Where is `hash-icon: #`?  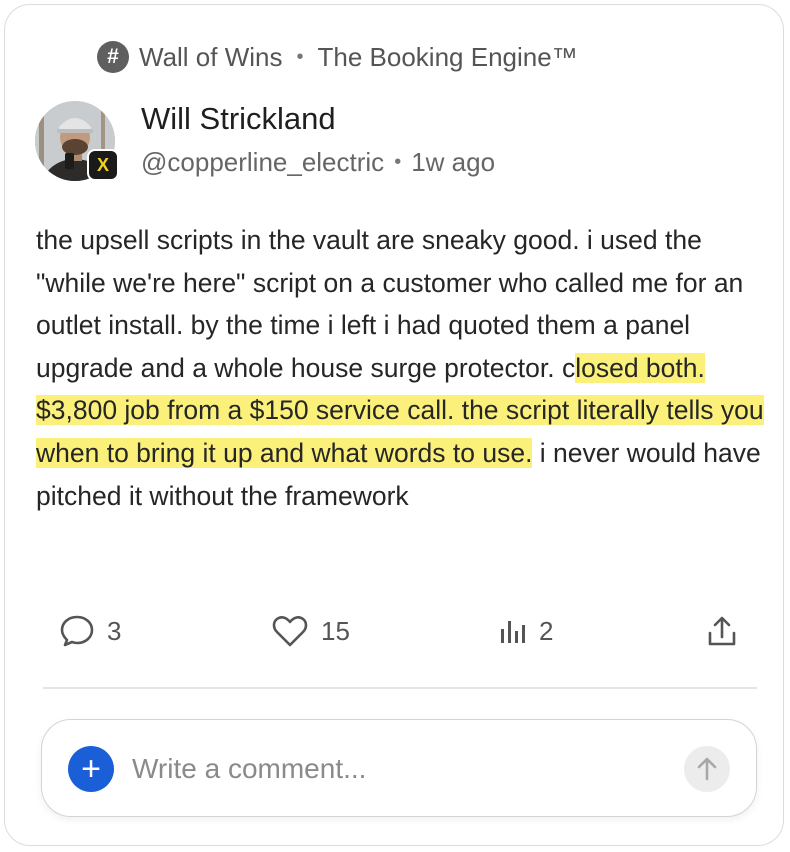 hash-icon: # is located at coordinates (113, 57).